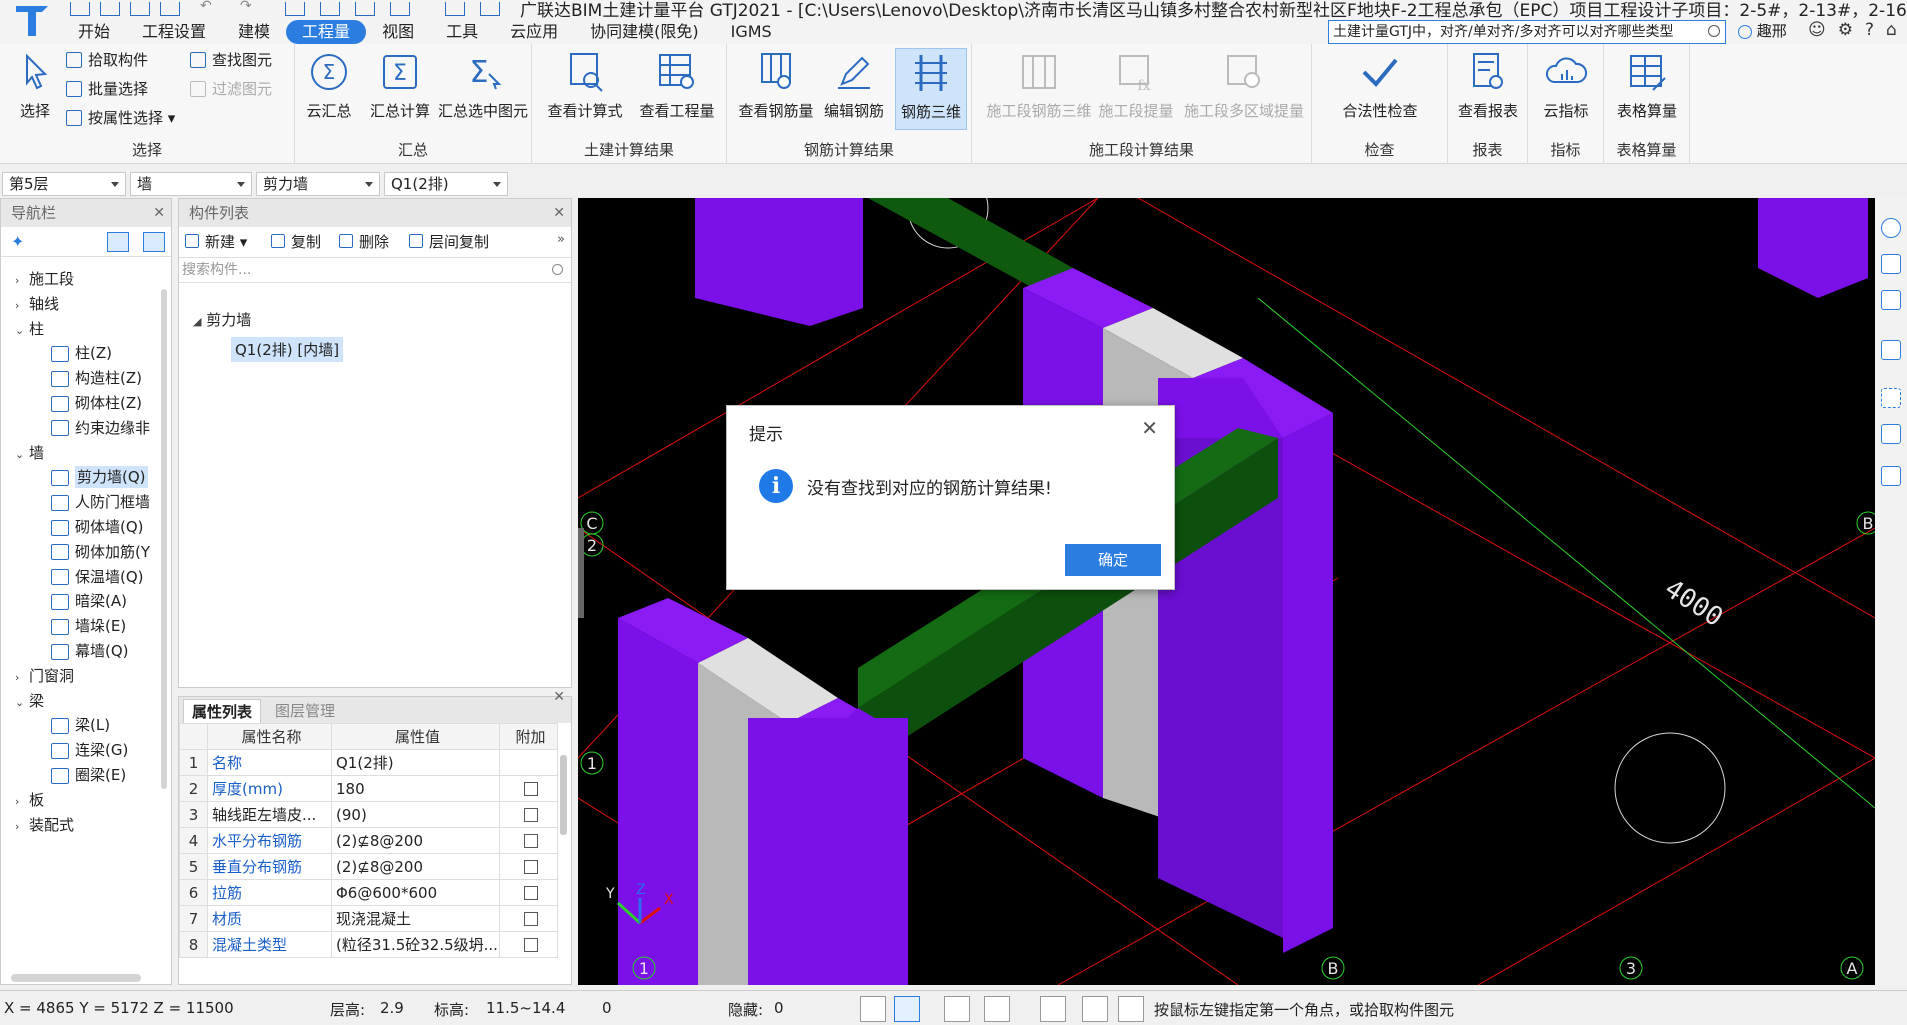  What do you see at coordinates (99, 477) in the screenshot?
I see `nav-tree-item: 剪力墙(Q)` at bounding box center [99, 477].